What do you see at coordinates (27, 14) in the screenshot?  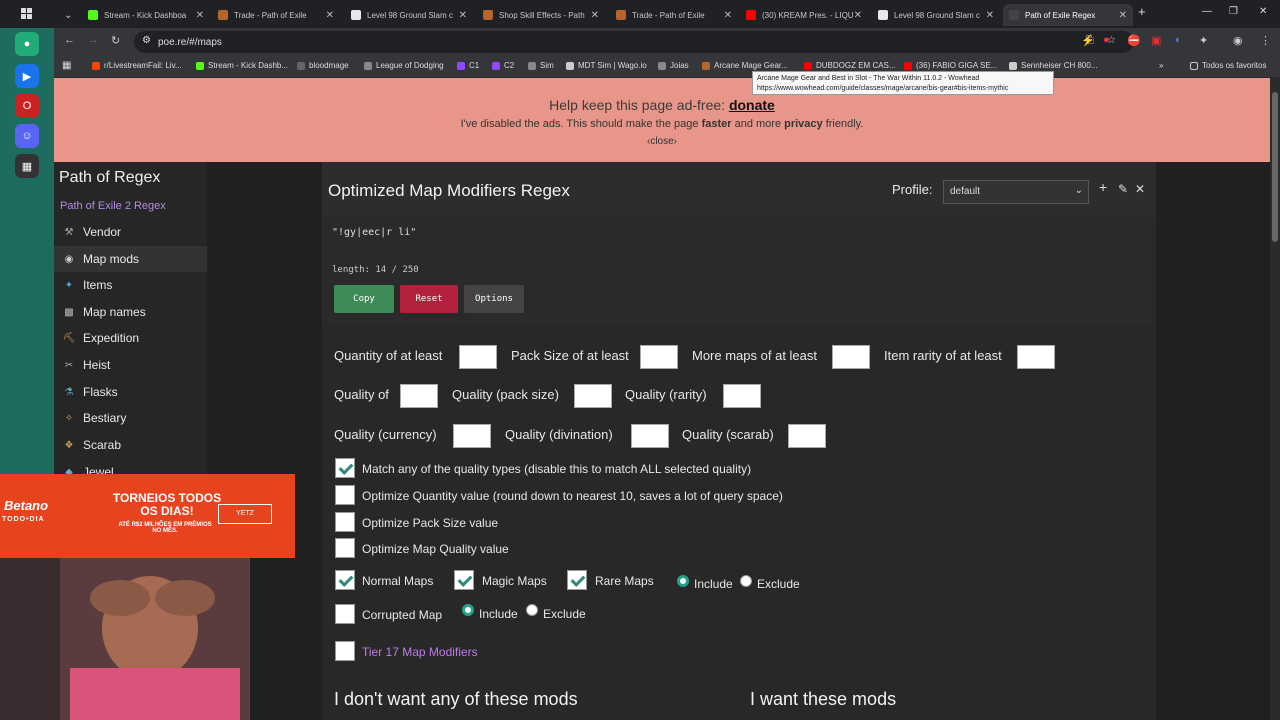 I see `windows-icon` at bounding box center [27, 14].